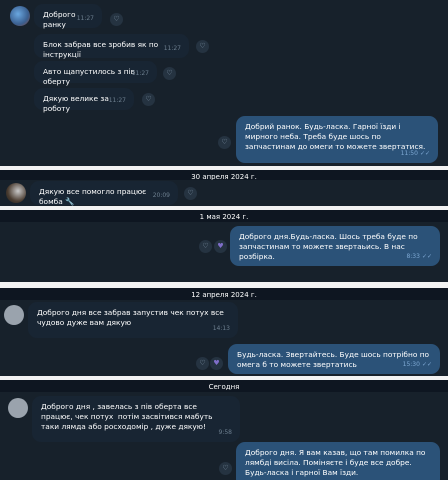 Image resolution: width=448 pixels, height=480 pixels. I want to click on message-bubble: Доброго ранку 11:27, so click(68, 16).